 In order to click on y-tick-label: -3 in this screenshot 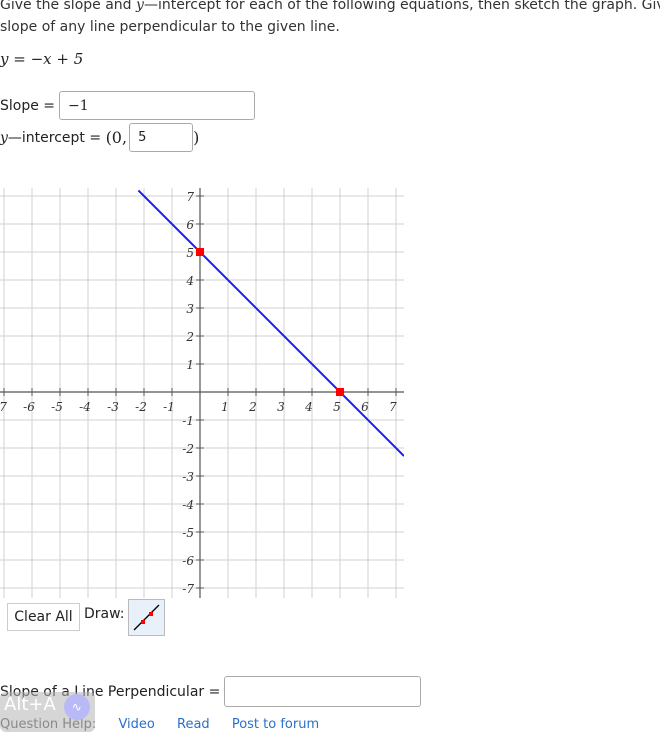, I will do `click(188, 477)`.